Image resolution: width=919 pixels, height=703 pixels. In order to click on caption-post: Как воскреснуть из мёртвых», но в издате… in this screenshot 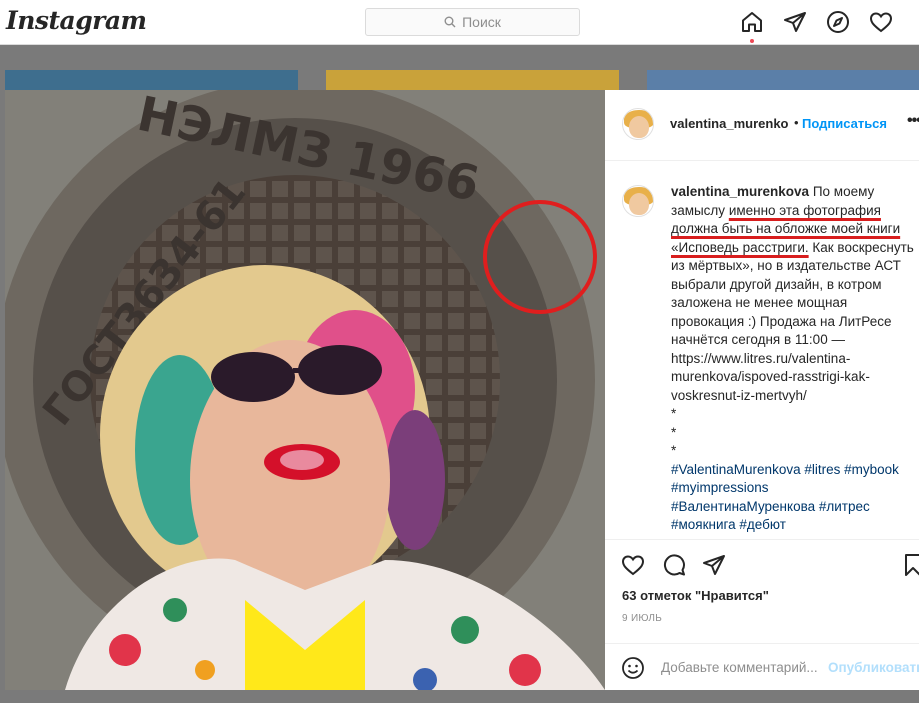, I will do `click(792, 321)`.